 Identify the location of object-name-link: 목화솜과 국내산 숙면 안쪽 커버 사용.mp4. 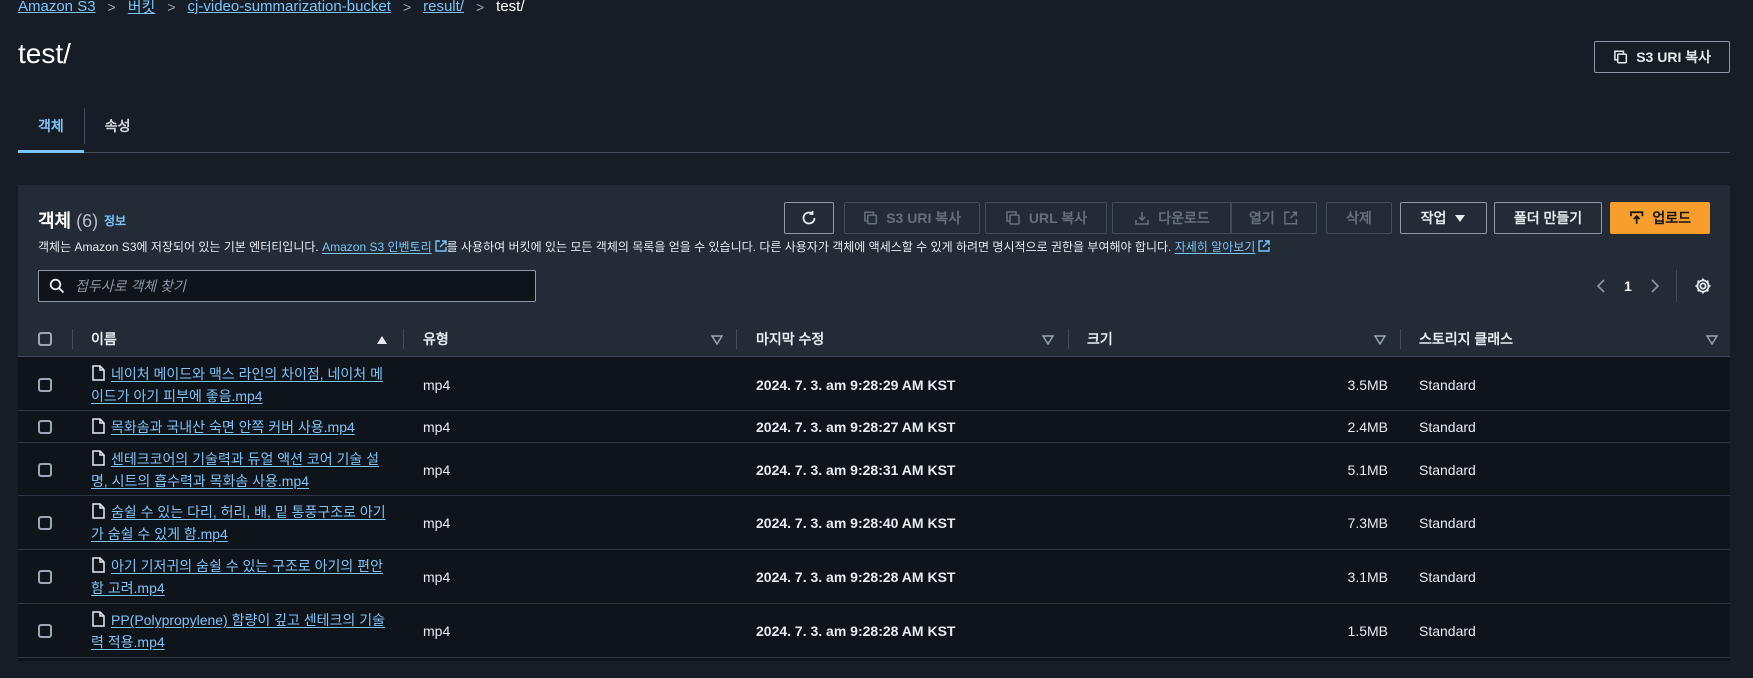
(223, 427).